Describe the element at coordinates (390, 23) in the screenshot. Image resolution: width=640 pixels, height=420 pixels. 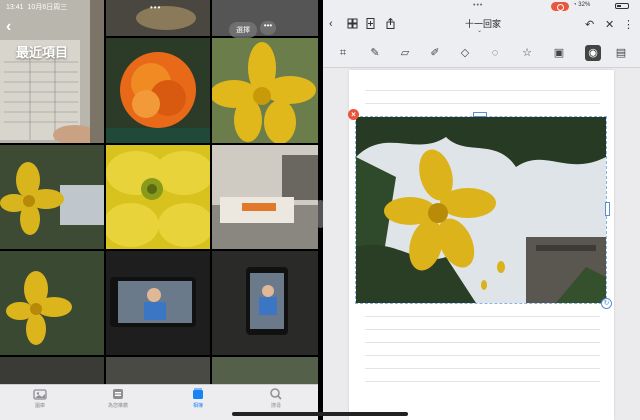
I see `share-icon` at that location.